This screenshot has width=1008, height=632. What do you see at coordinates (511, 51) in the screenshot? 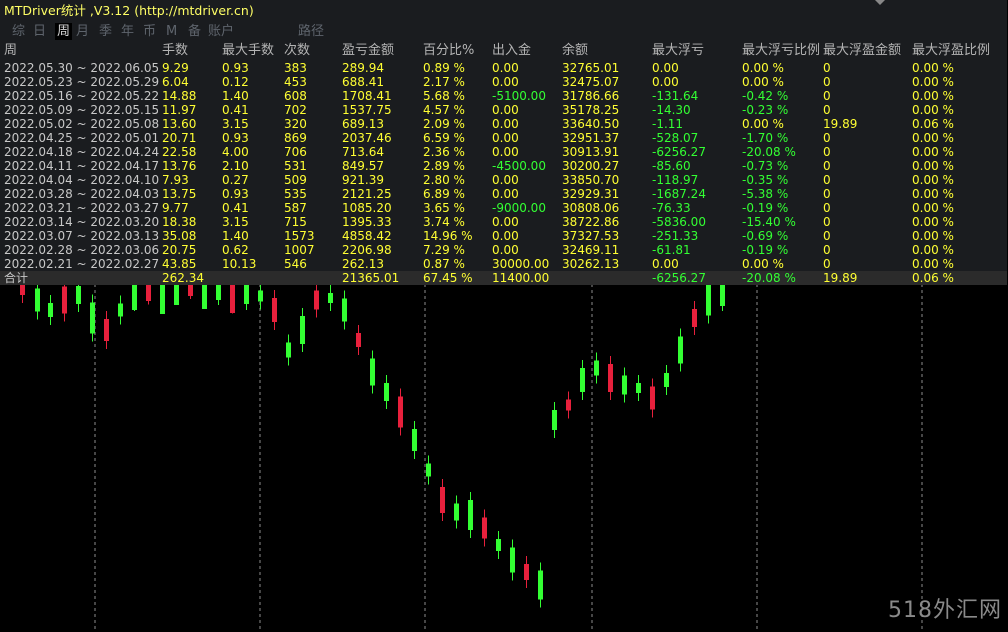
I see `column-header: 出入金` at bounding box center [511, 51].